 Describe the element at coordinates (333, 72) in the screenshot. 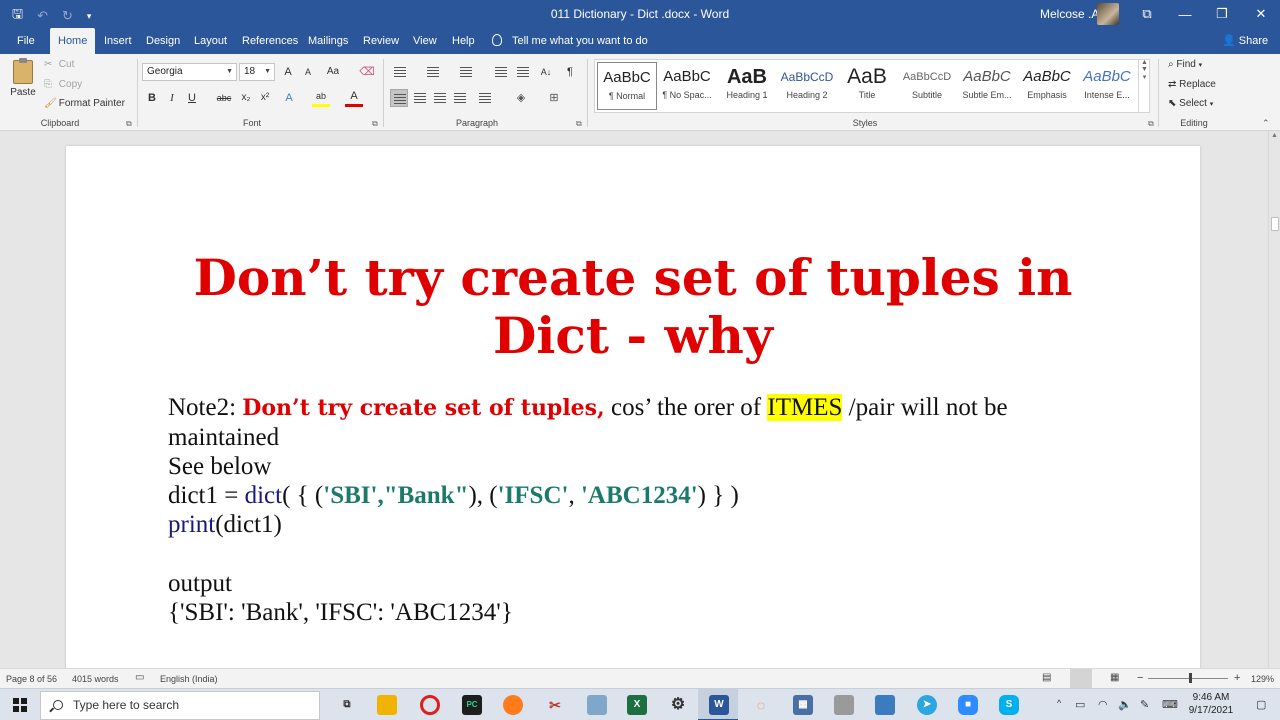

I see `change-case-button: Aa` at that location.